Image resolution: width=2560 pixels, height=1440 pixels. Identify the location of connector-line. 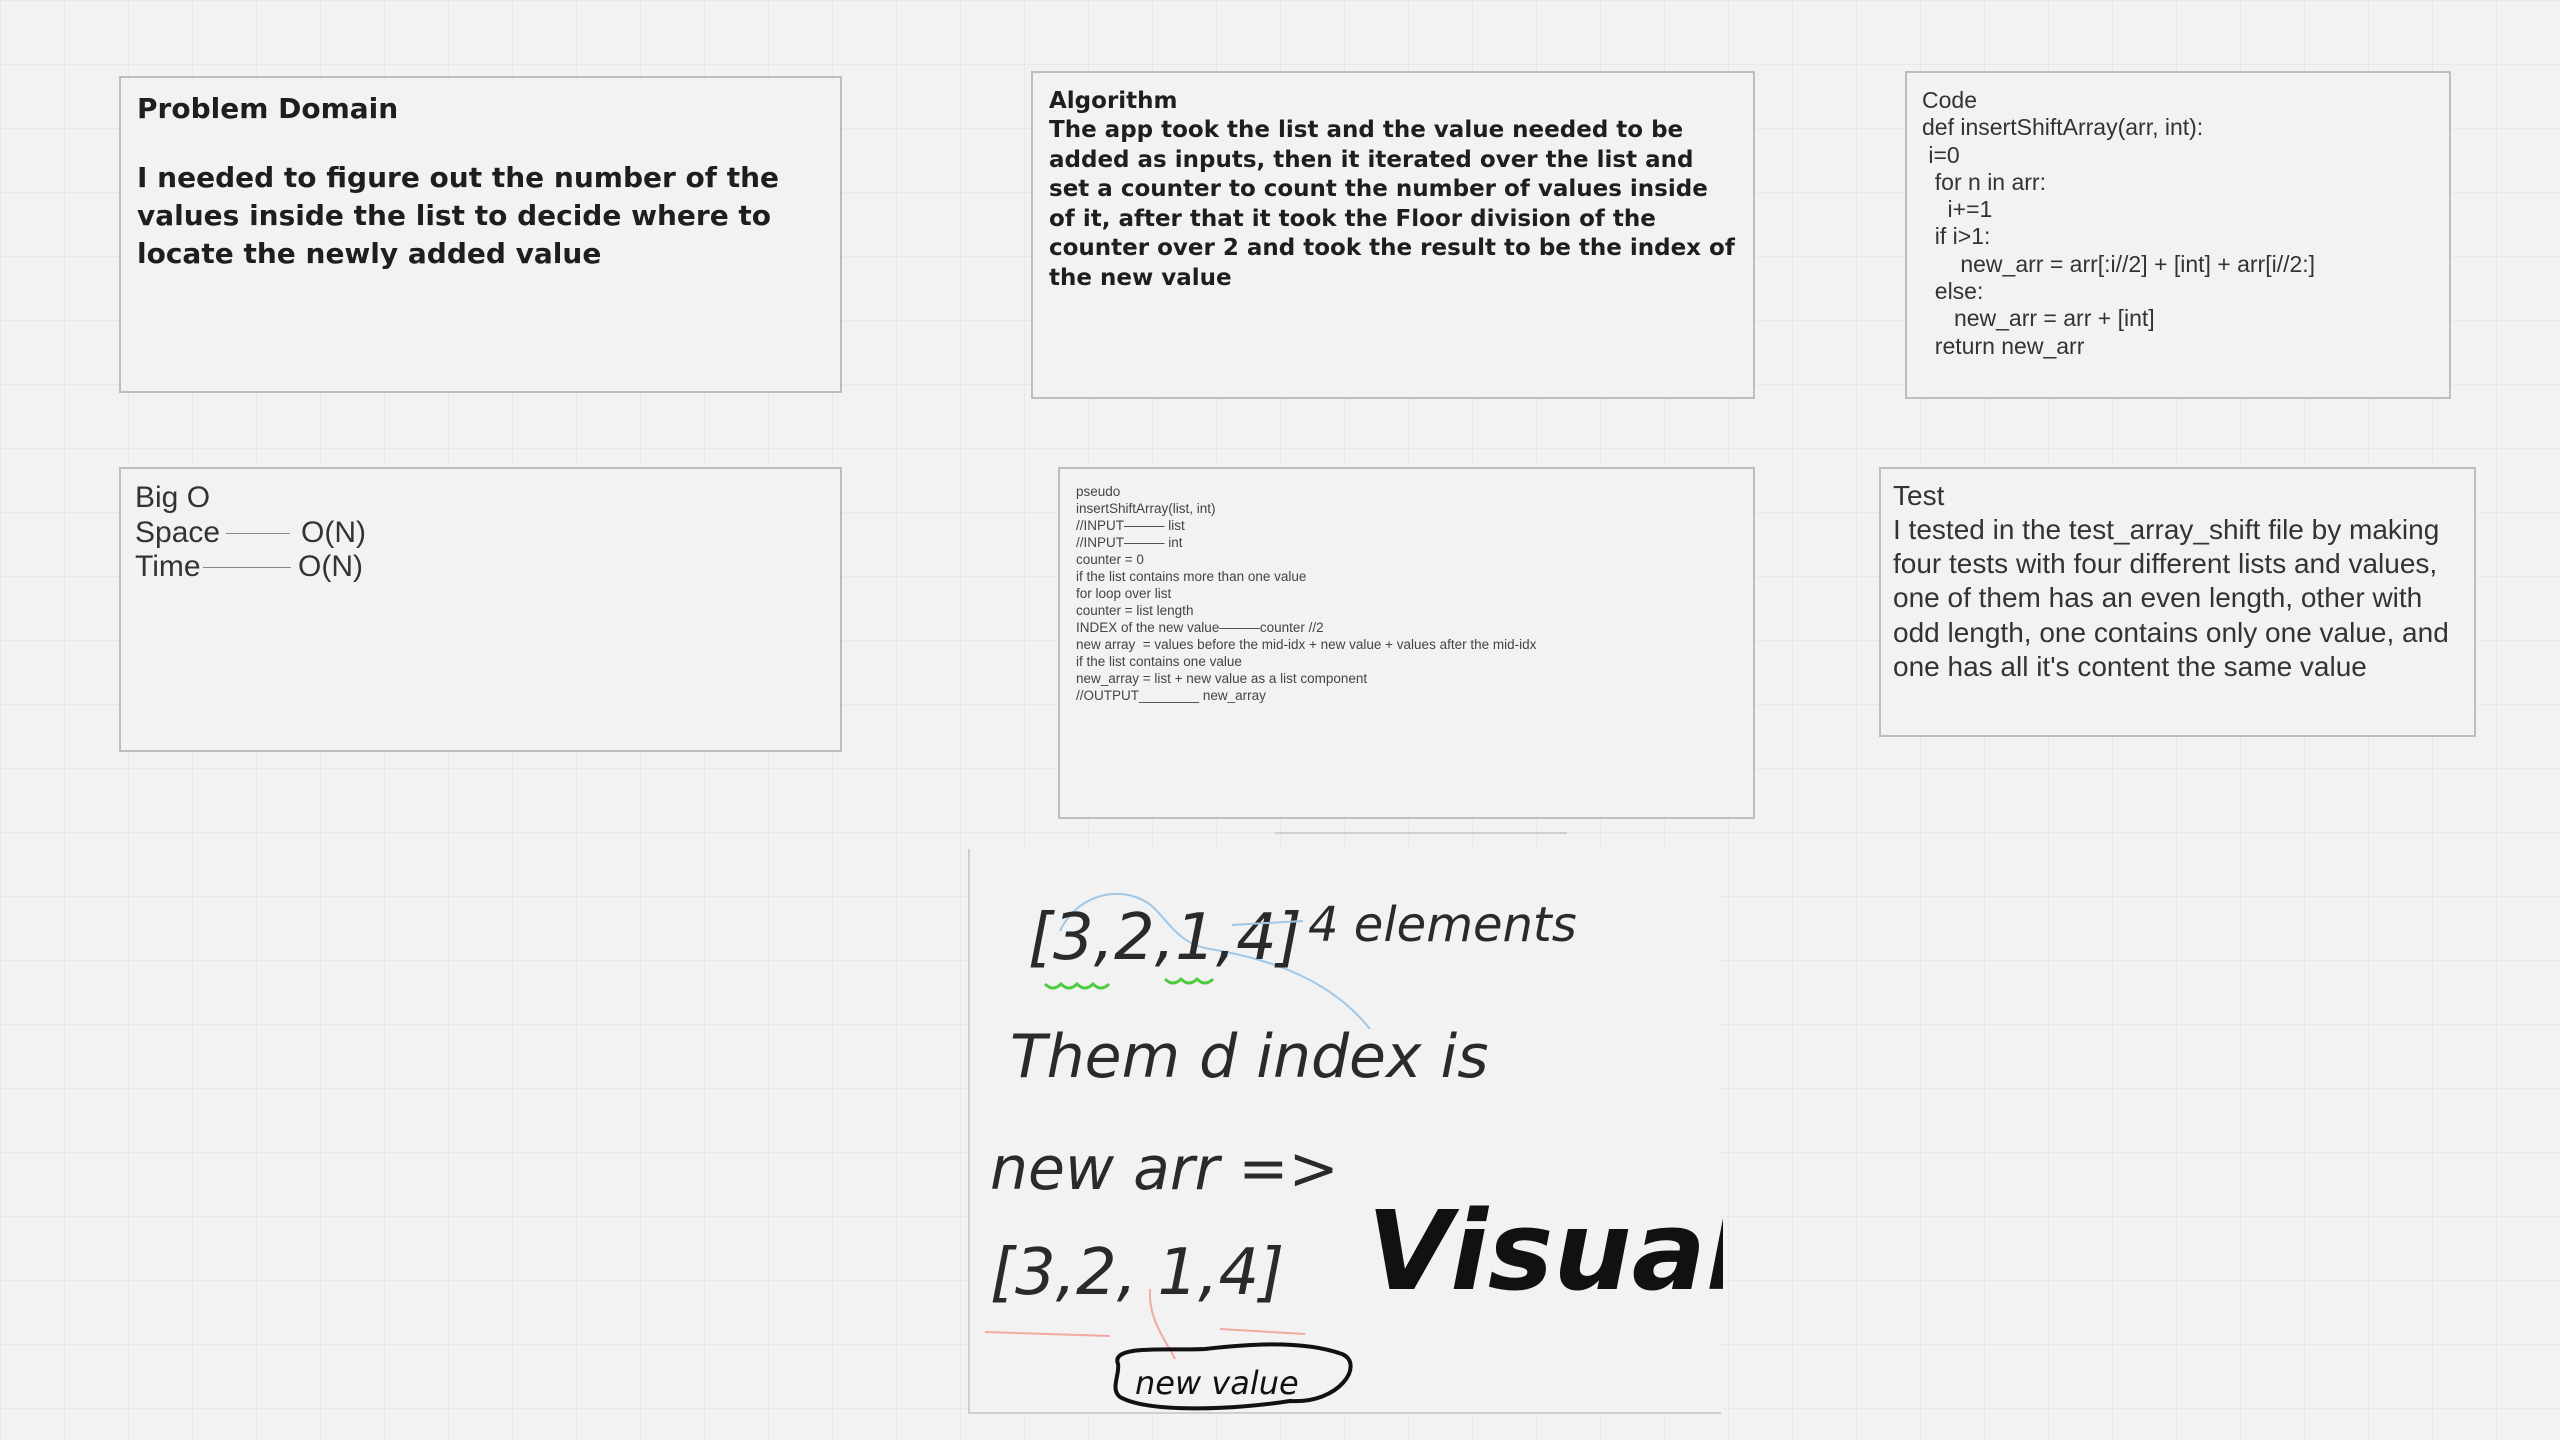
(1421, 833).